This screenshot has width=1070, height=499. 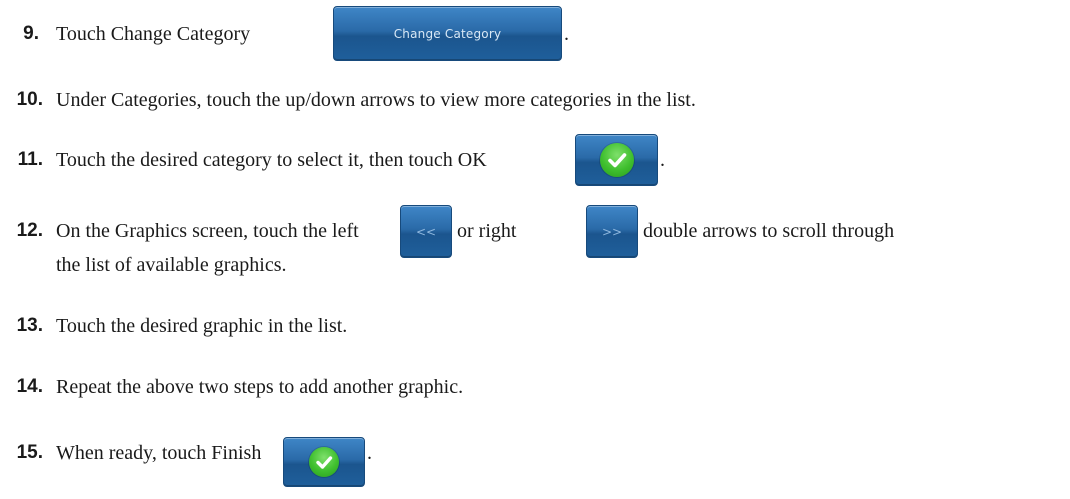 I want to click on double-right-arrow-icon: >>, so click(x=612, y=231).